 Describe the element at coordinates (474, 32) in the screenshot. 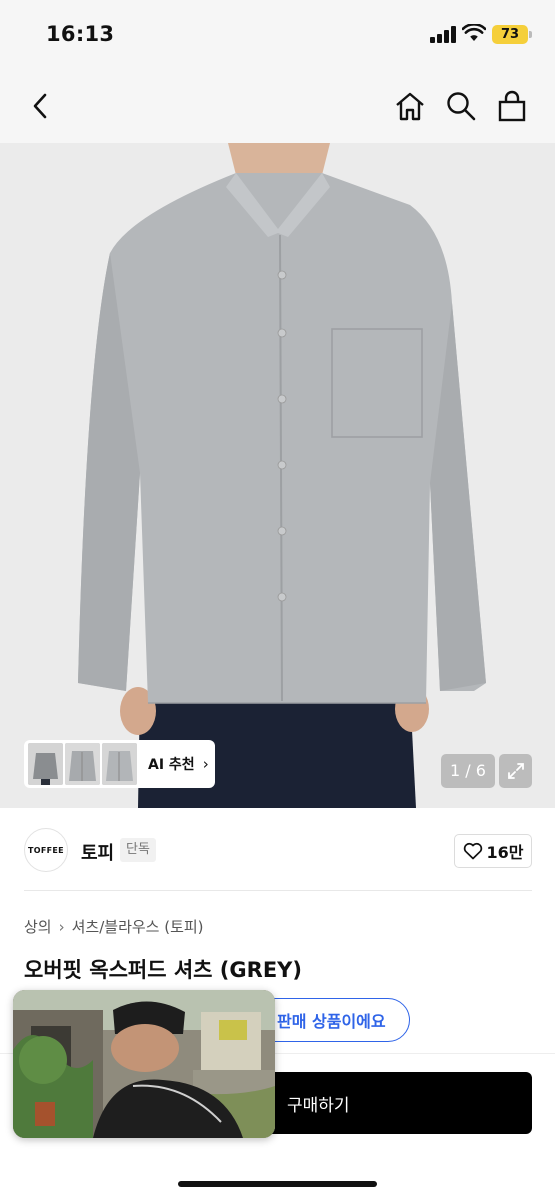

I see `wifi-icon` at that location.